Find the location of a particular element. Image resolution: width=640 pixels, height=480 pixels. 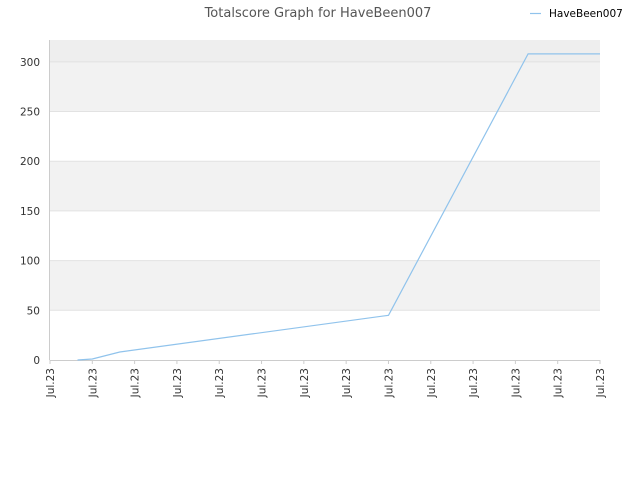

y-tick-label: 200 is located at coordinates (30, 162).